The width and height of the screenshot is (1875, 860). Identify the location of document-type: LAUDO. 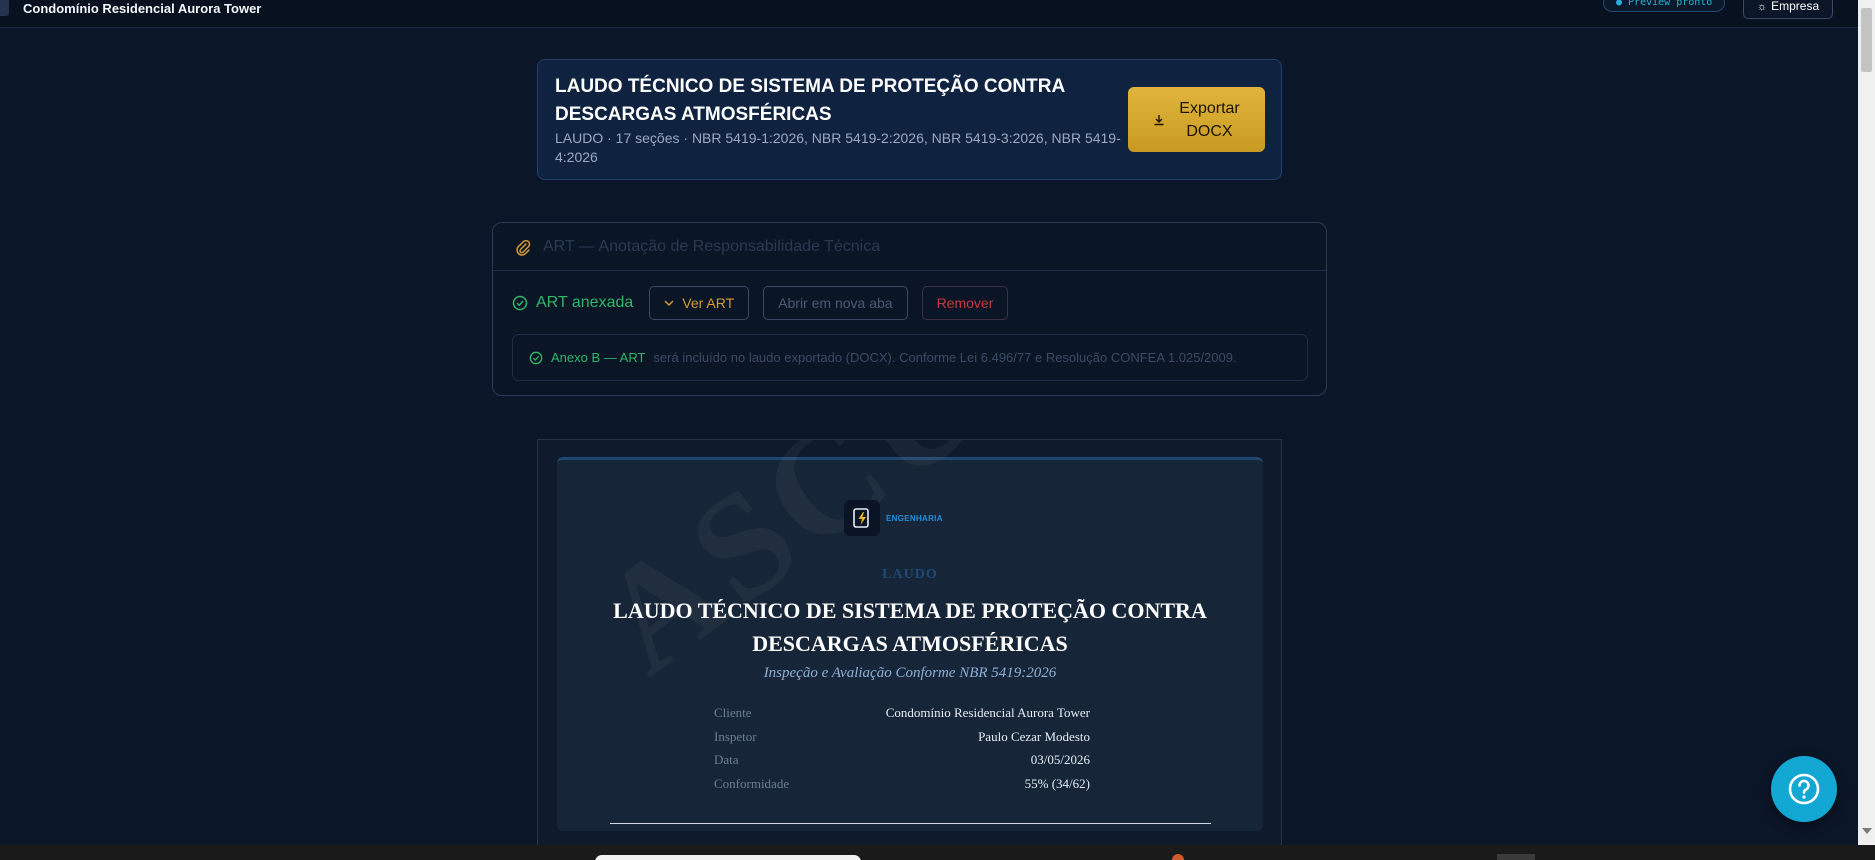
(910, 574).